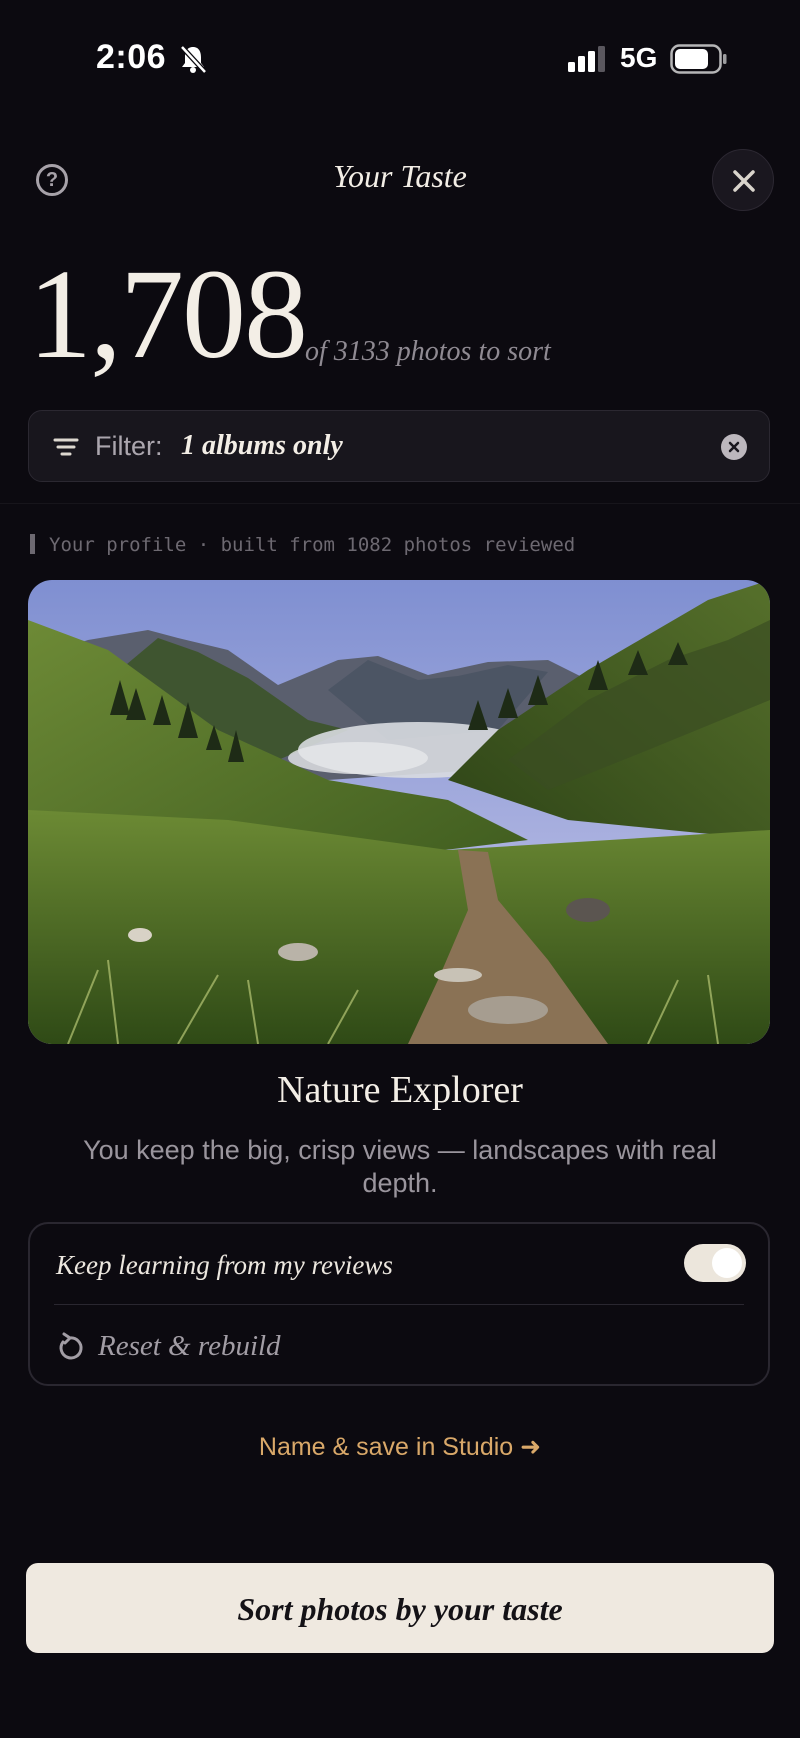 This screenshot has height=1738, width=800. I want to click on sort-photos-button: Sort photos by your taste, so click(400, 1608).